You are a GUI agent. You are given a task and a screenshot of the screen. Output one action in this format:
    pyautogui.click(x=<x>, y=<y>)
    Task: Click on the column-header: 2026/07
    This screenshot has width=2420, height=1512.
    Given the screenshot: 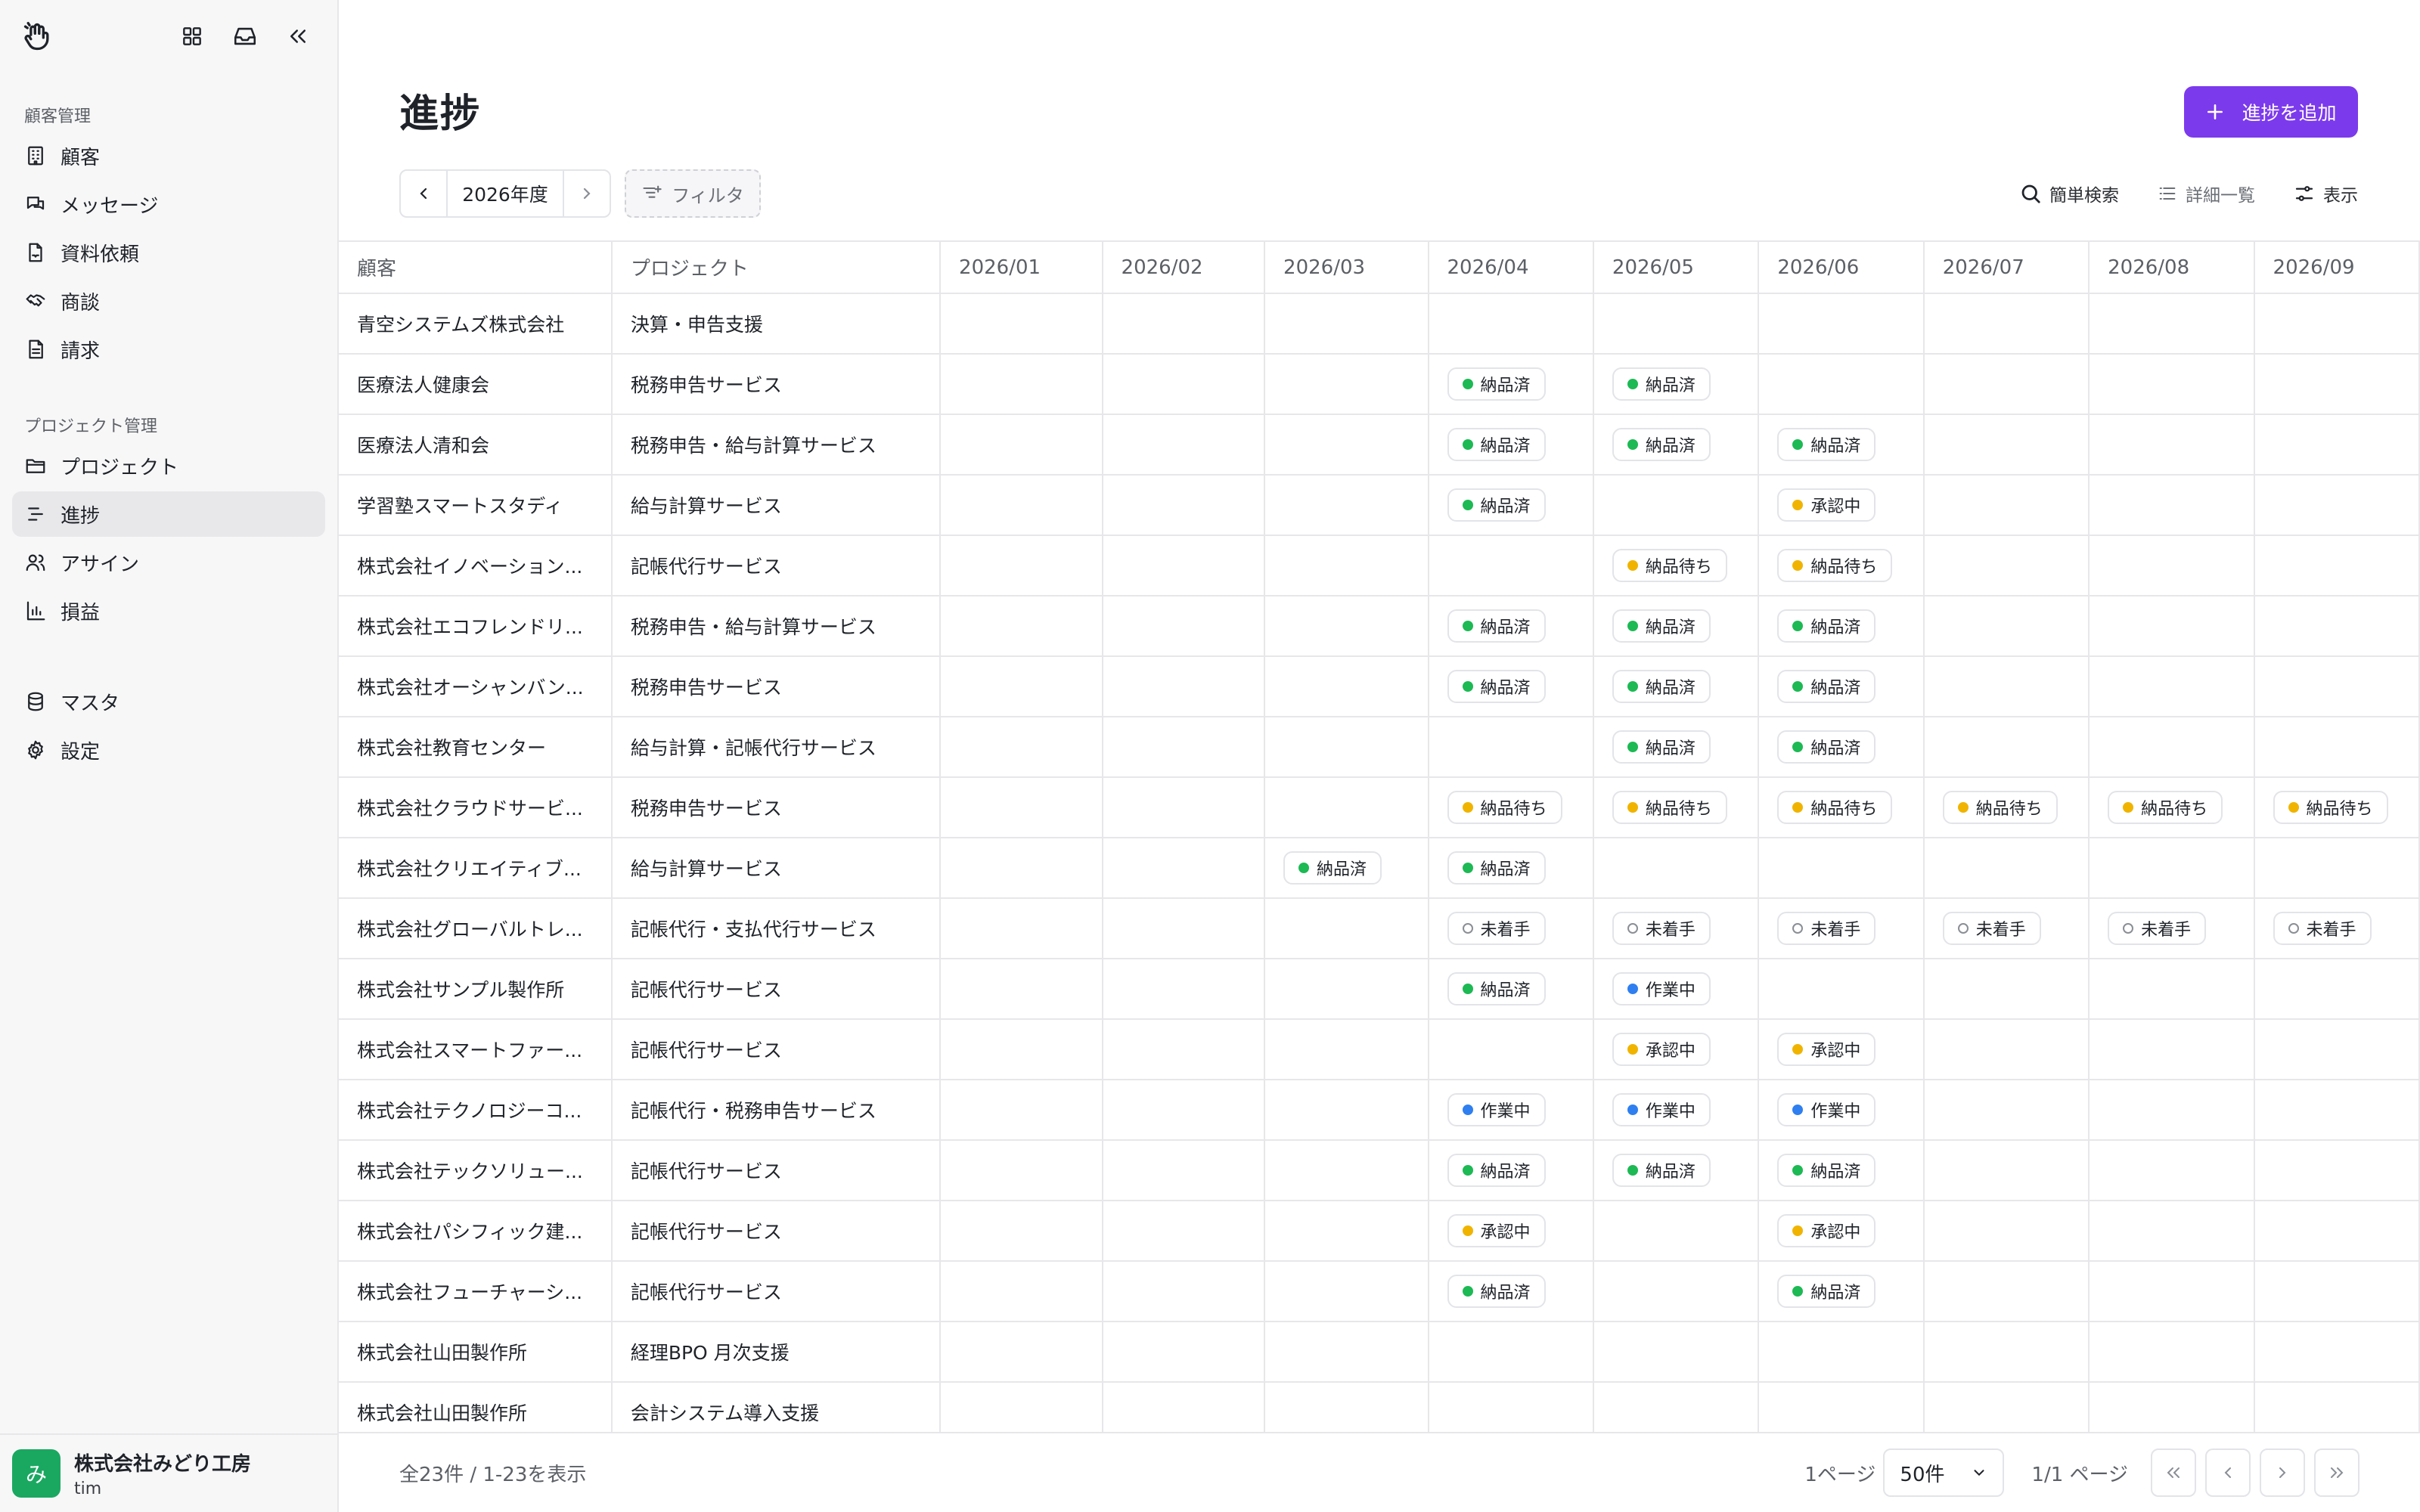 What is the action you would take?
    pyautogui.click(x=2006, y=268)
    